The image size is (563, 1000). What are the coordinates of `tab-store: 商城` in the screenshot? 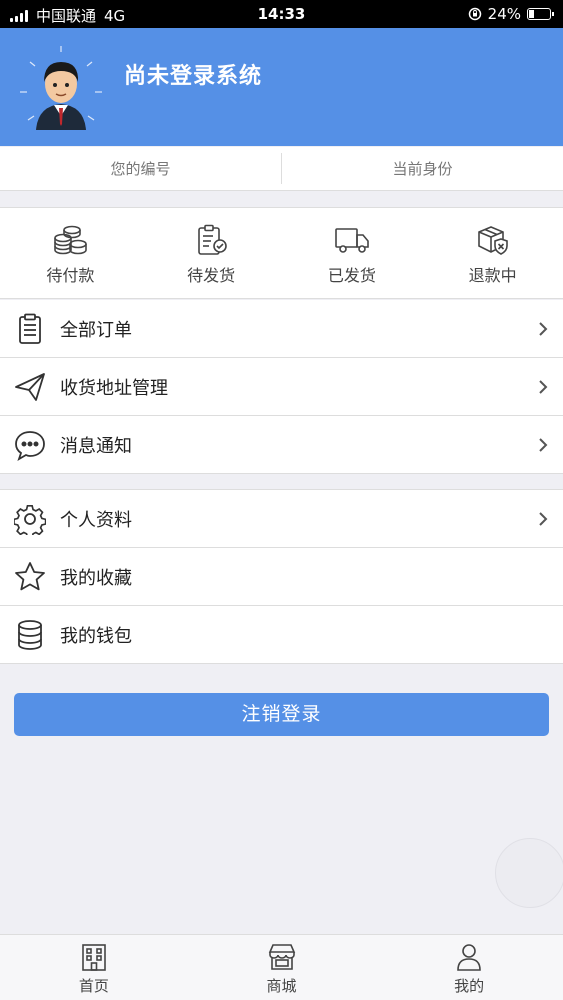 It's located at (282, 967).